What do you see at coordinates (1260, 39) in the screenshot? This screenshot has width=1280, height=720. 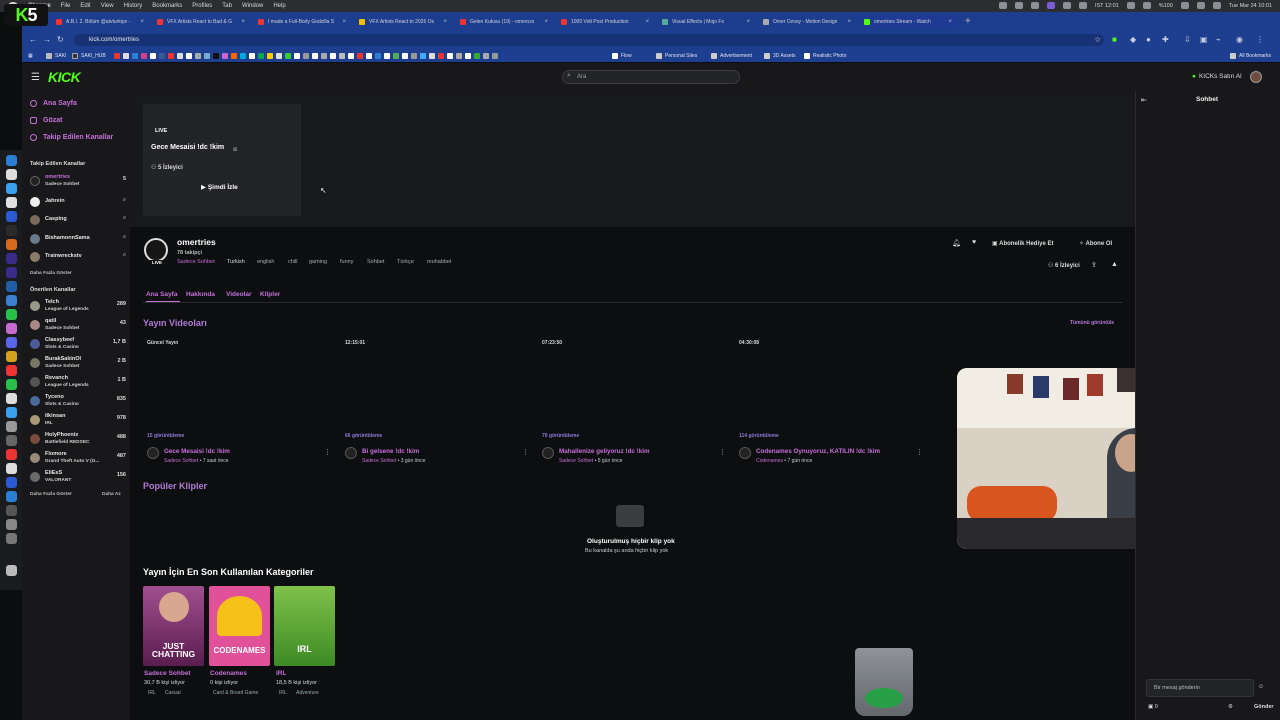 I see `menu-kebab-icon: ⋮` at bounding box center [1260, 39].